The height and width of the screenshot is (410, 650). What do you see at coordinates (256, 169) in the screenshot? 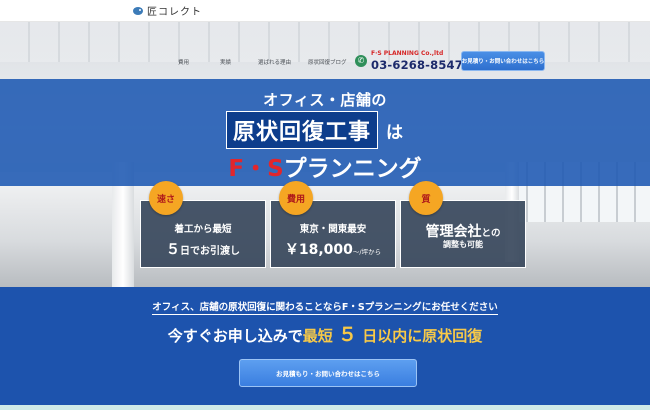
I see `headline-company-initials: F・S` at bounding box center [256, 169].